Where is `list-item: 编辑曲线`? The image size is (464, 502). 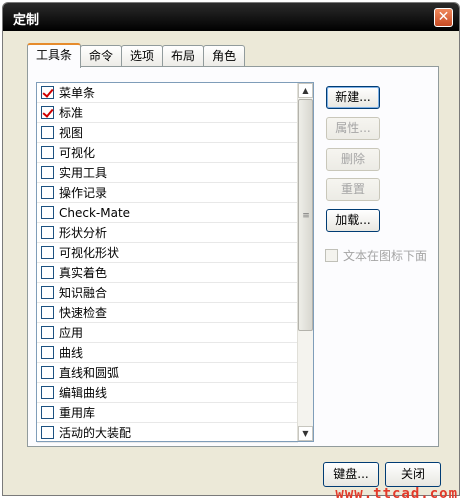
list-item: 编辑曲线 is located at coordinates (167, 393).